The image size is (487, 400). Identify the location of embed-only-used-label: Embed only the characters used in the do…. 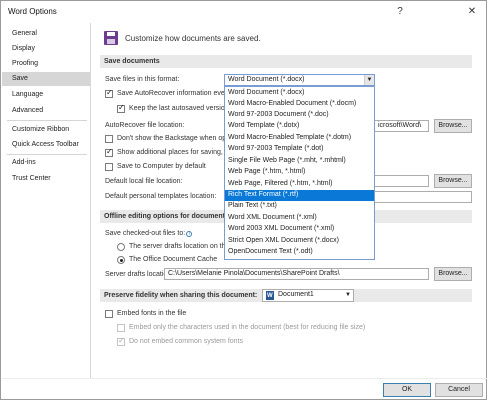
(247, 327).